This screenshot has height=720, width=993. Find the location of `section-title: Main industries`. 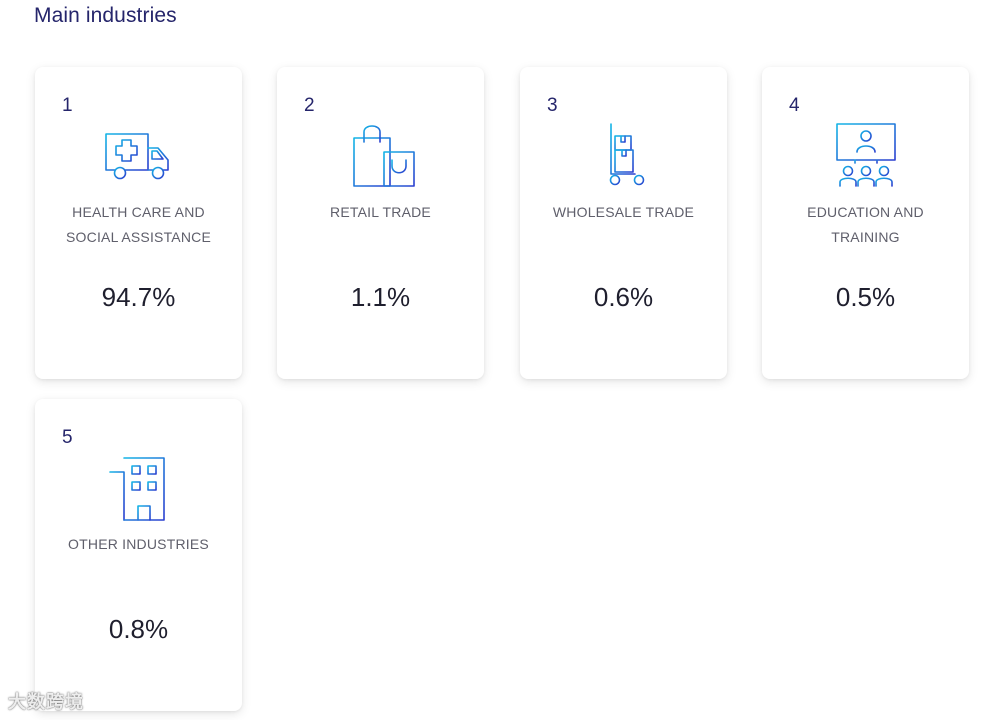

section-title: Main industries is located at coordinates (105, 15).